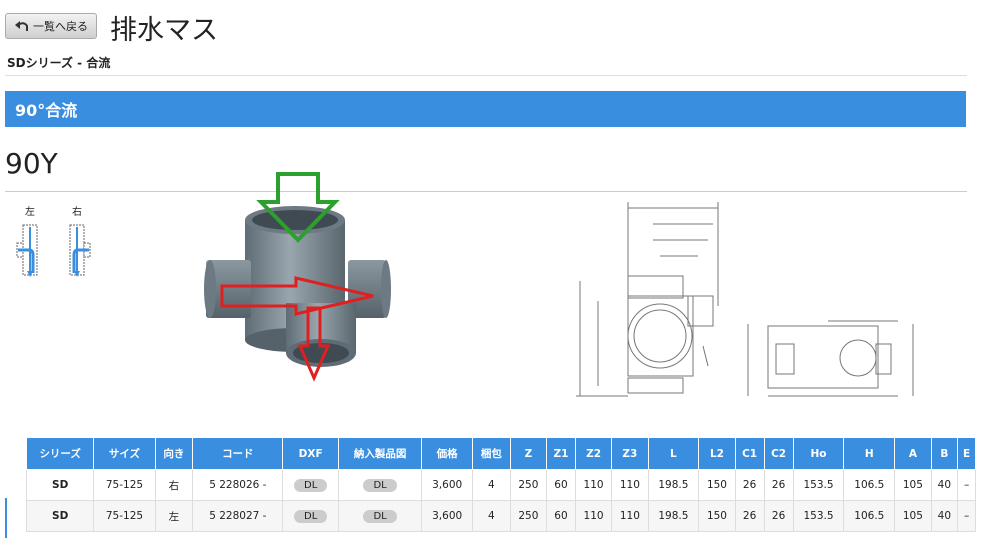  Describe the element at coordinates (491, 453) in the screenshot. I see `column-header: 梱包` at that location.